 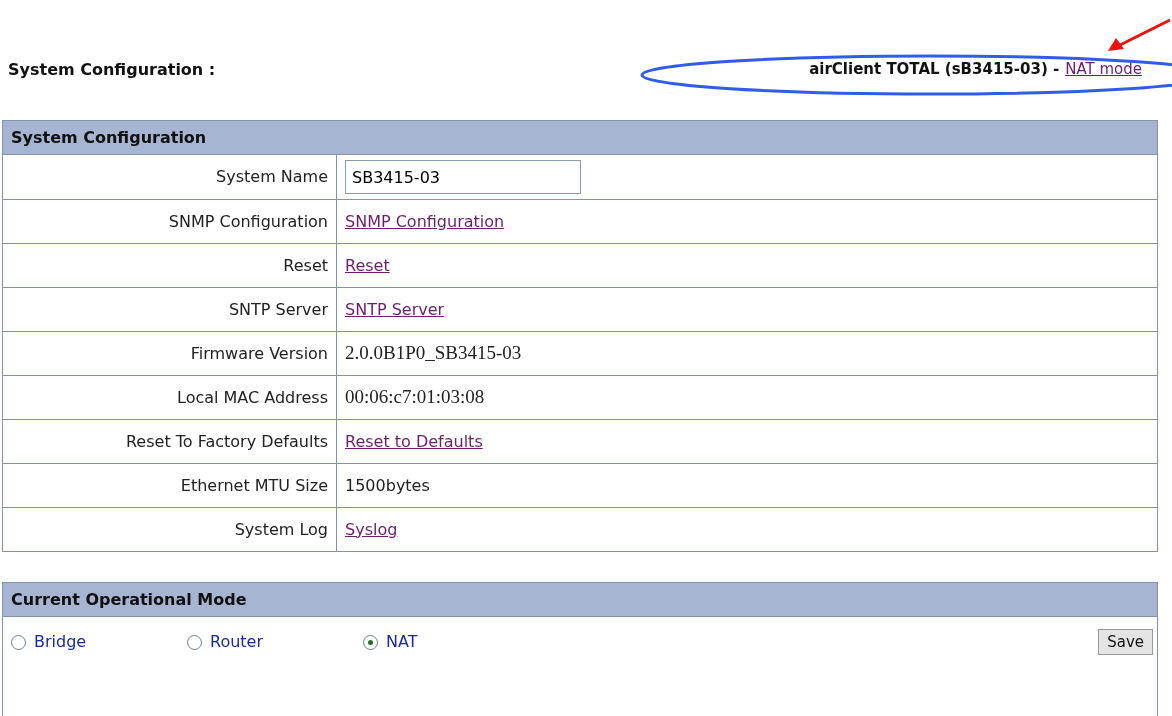 What do you see at coordinates (934, 69) in the screenshot?
I see `device-label: airClient TOTAL (sB3415-03) -` at bounding box center [934, 69].